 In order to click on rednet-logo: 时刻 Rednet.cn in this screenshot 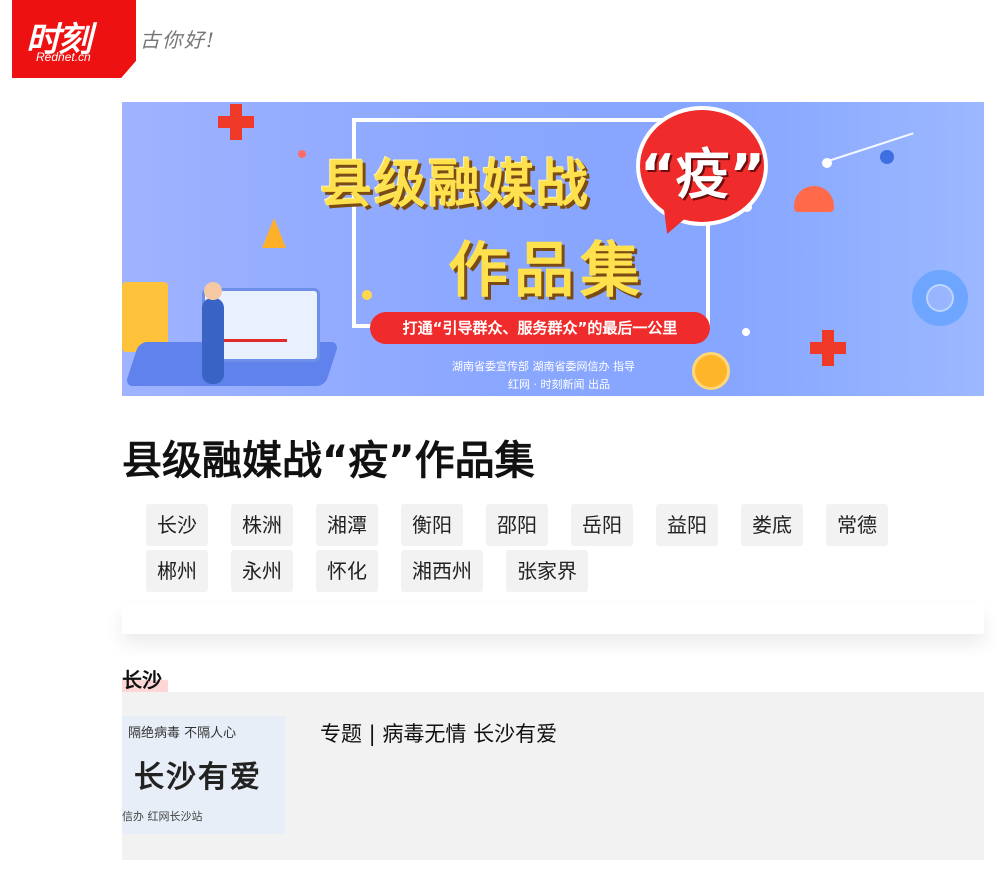, I will do `click(74, 39)`.